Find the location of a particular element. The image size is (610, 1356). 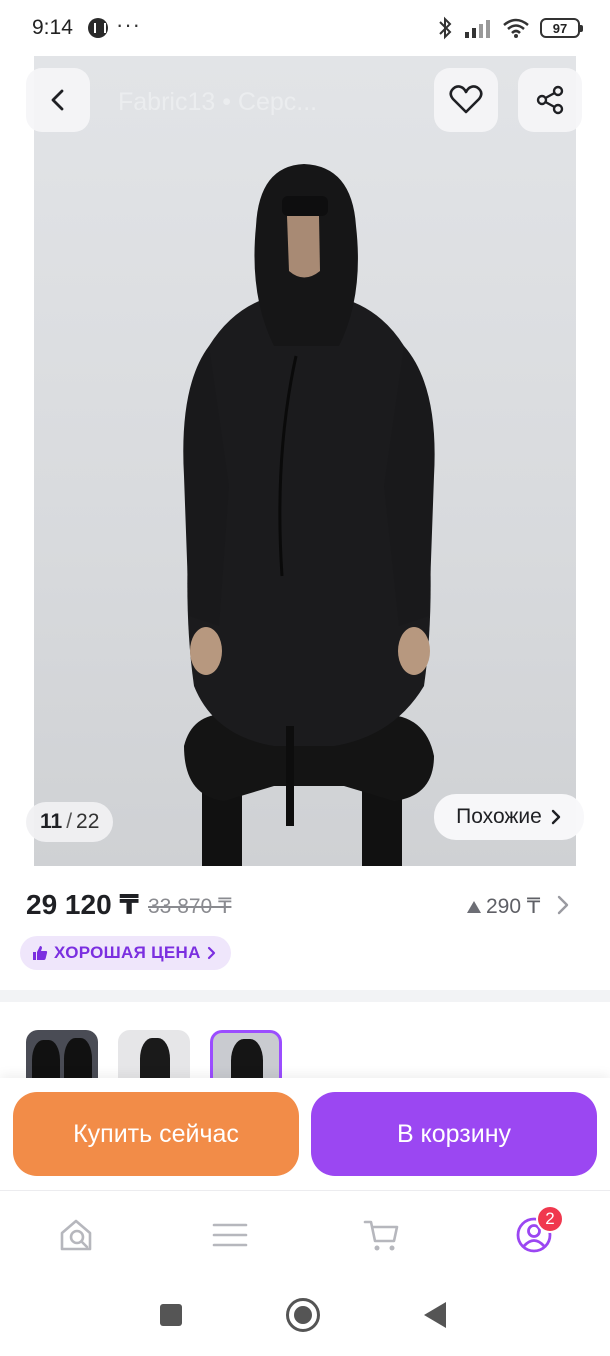

system-back-button is located at coordinates (435, 1315).